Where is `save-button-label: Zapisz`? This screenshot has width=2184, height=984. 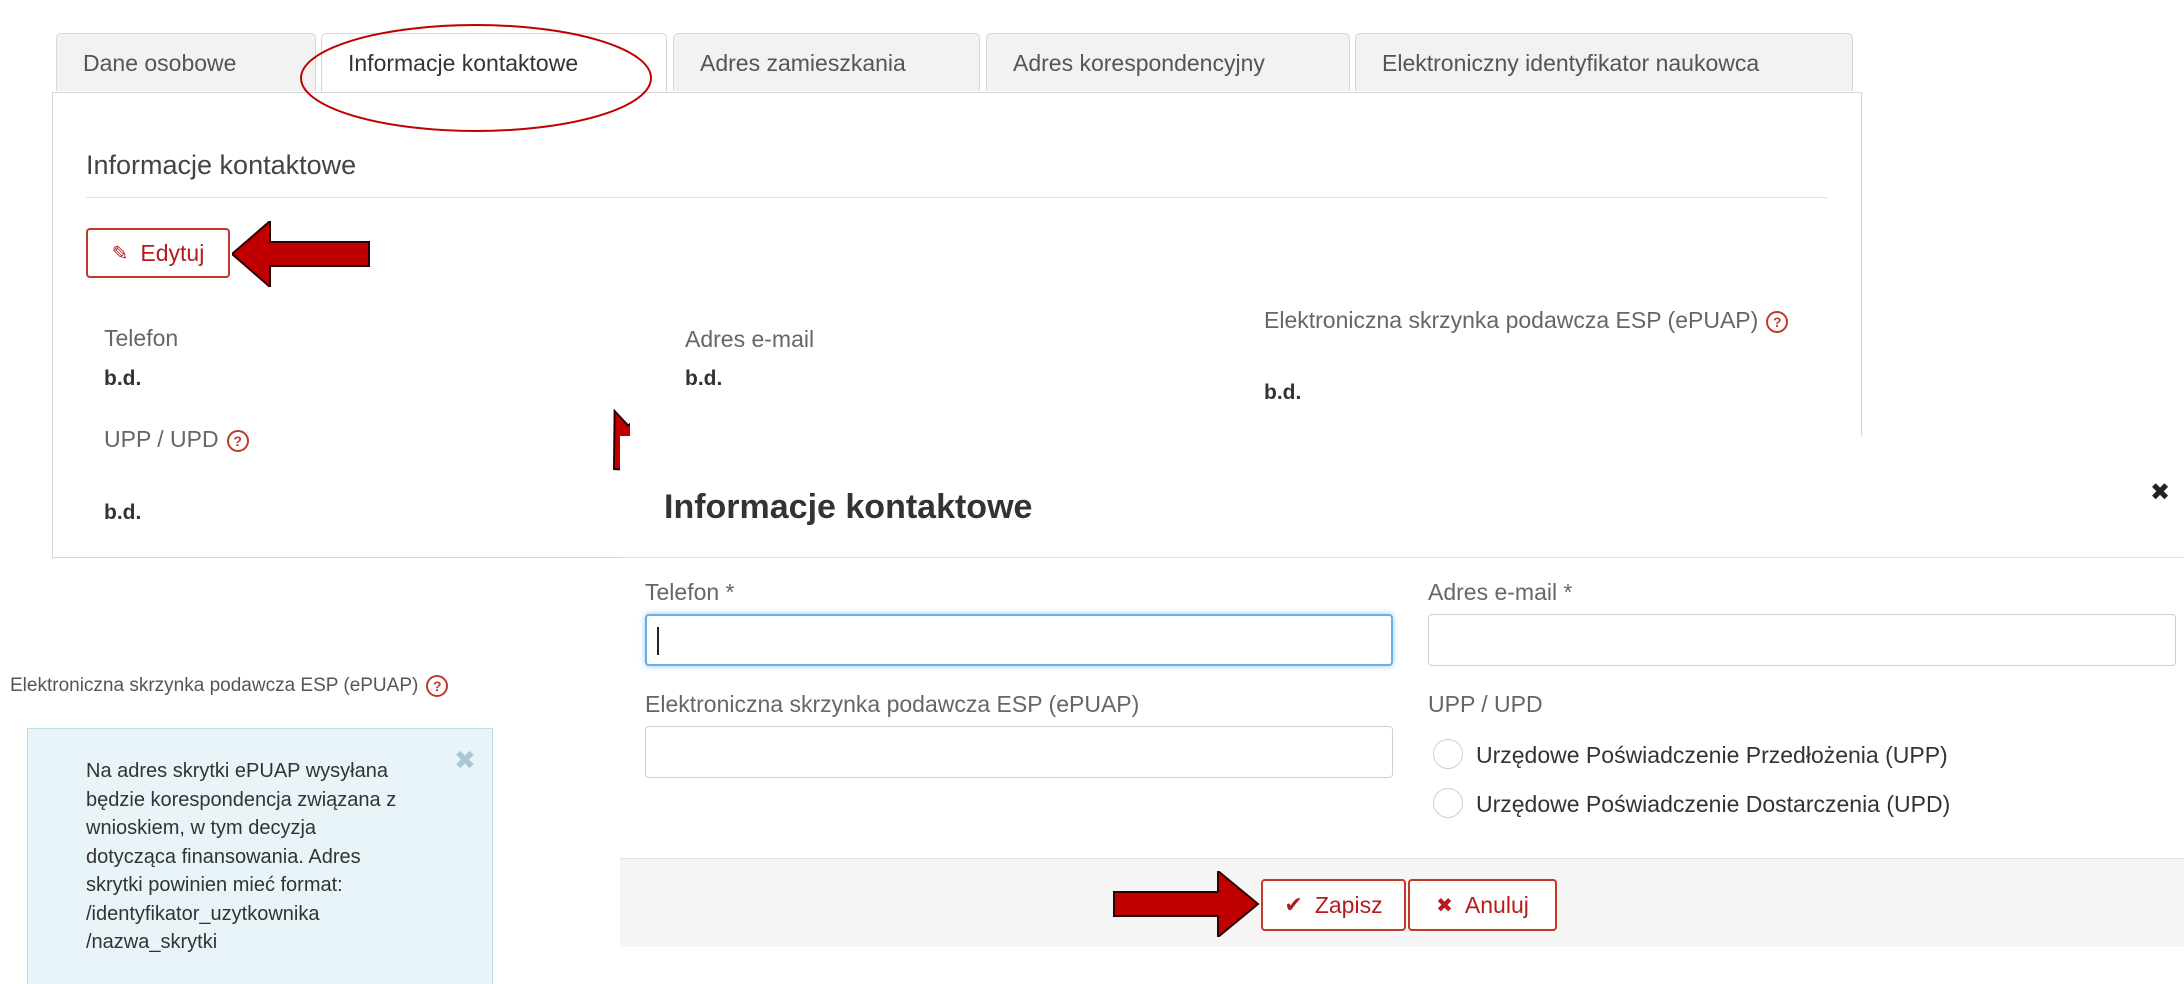 save-button-label: Zapisz is located at coordinates (1348, 904).